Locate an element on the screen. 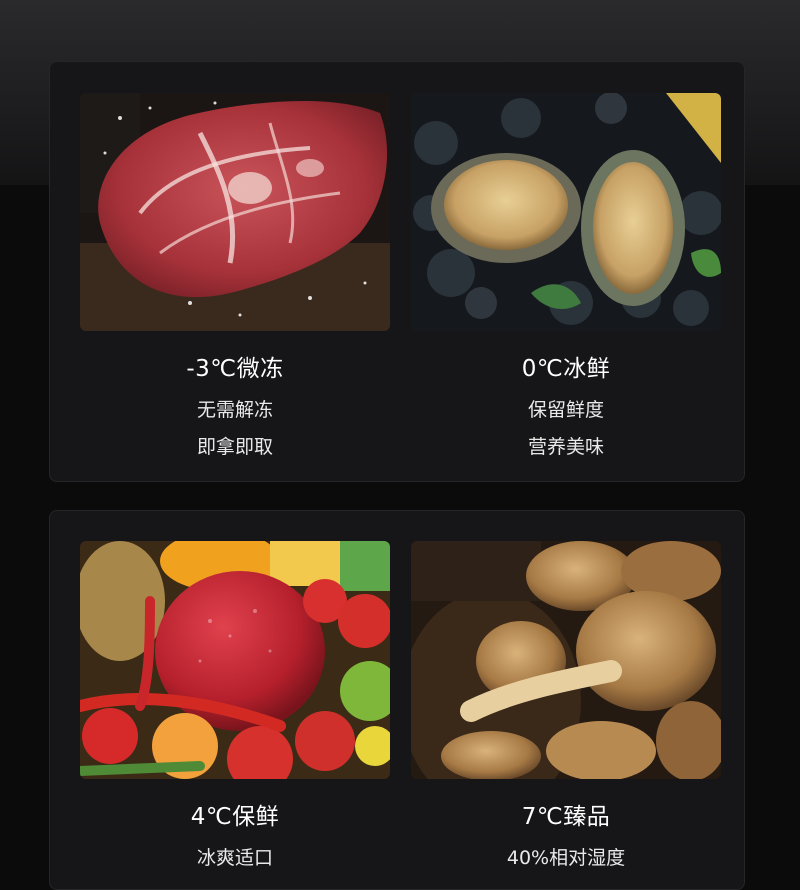  card-desc-line-1: 冰爽适口 is located at coordinates (234, 858).